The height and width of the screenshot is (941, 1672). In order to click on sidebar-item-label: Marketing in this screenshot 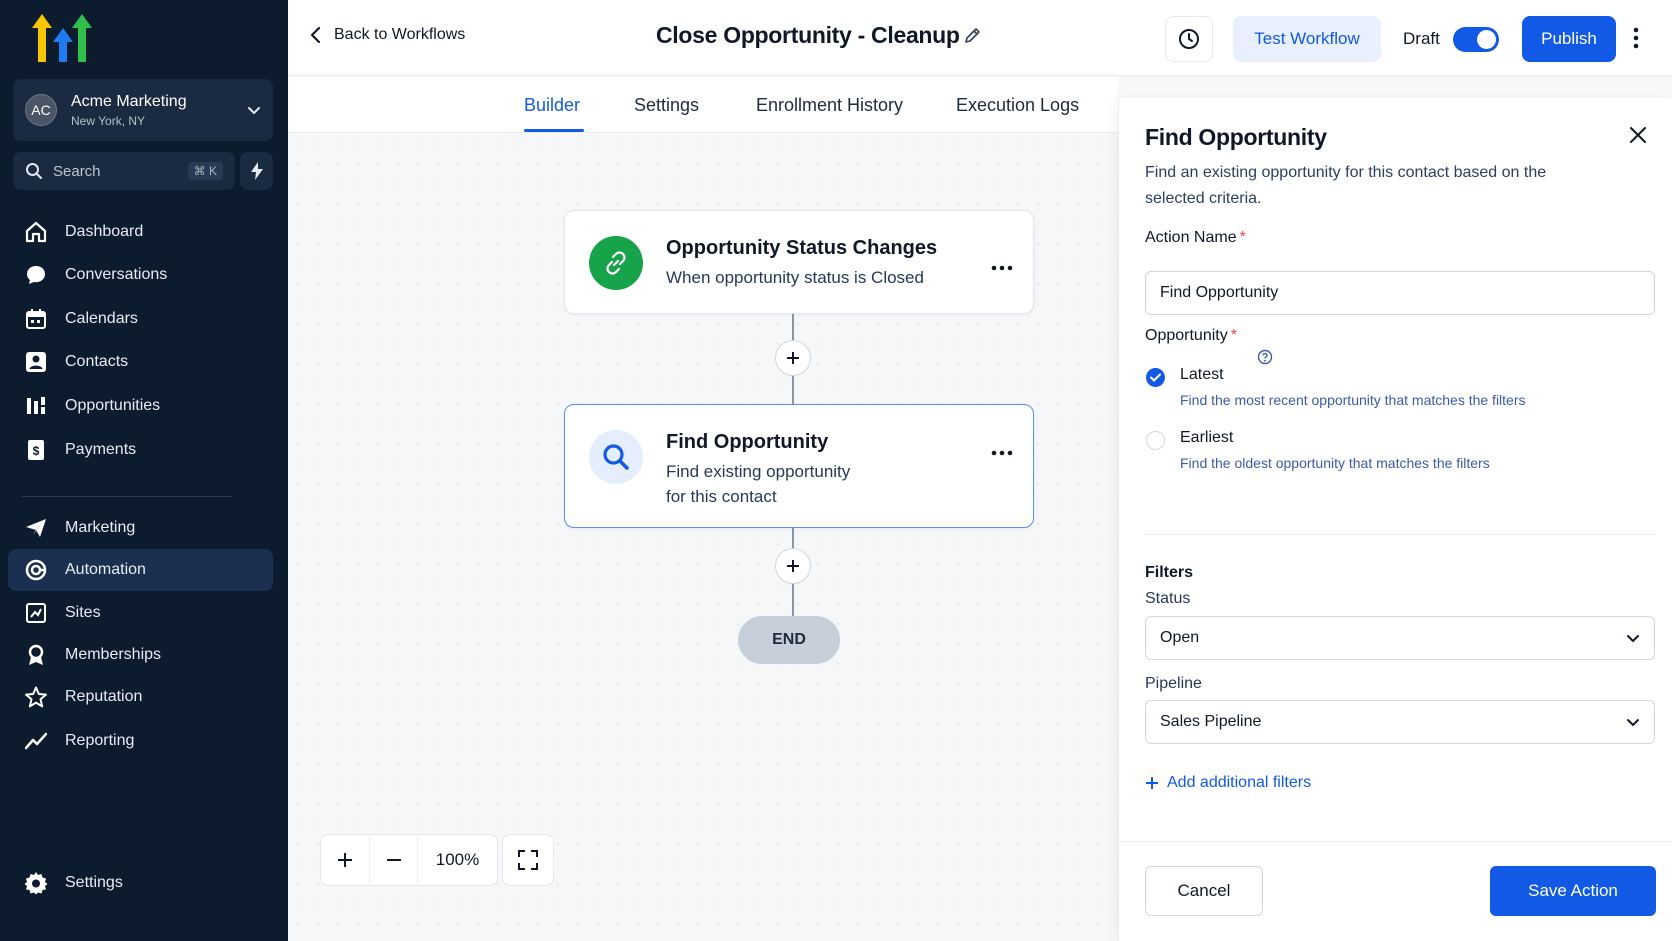, I will do `click(100, 527)`.